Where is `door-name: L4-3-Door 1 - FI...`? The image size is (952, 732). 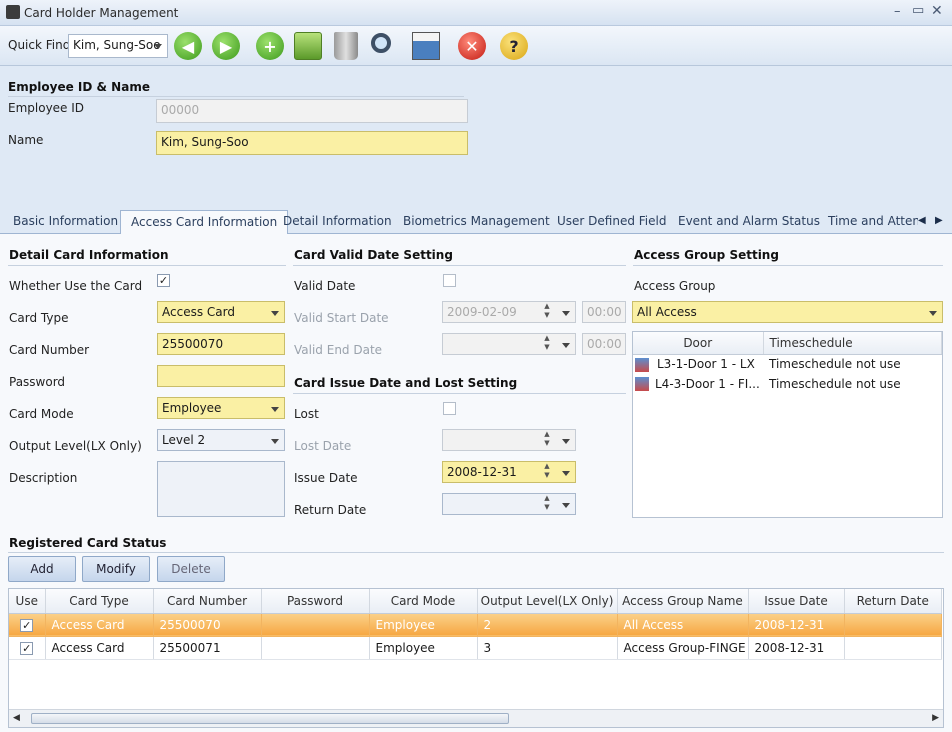
door-name: L4-3-Door 1 - FI... is located at coordinates (707, 383).